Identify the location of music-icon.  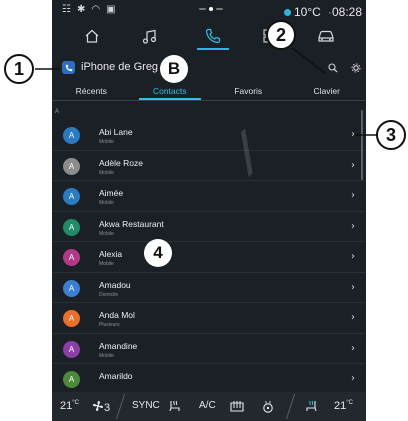
(149, 36).